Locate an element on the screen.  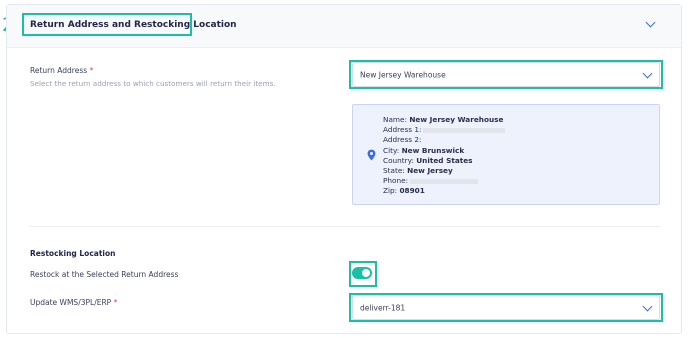
address-city: City: New Brunswick is located at coordinates (424, 150).